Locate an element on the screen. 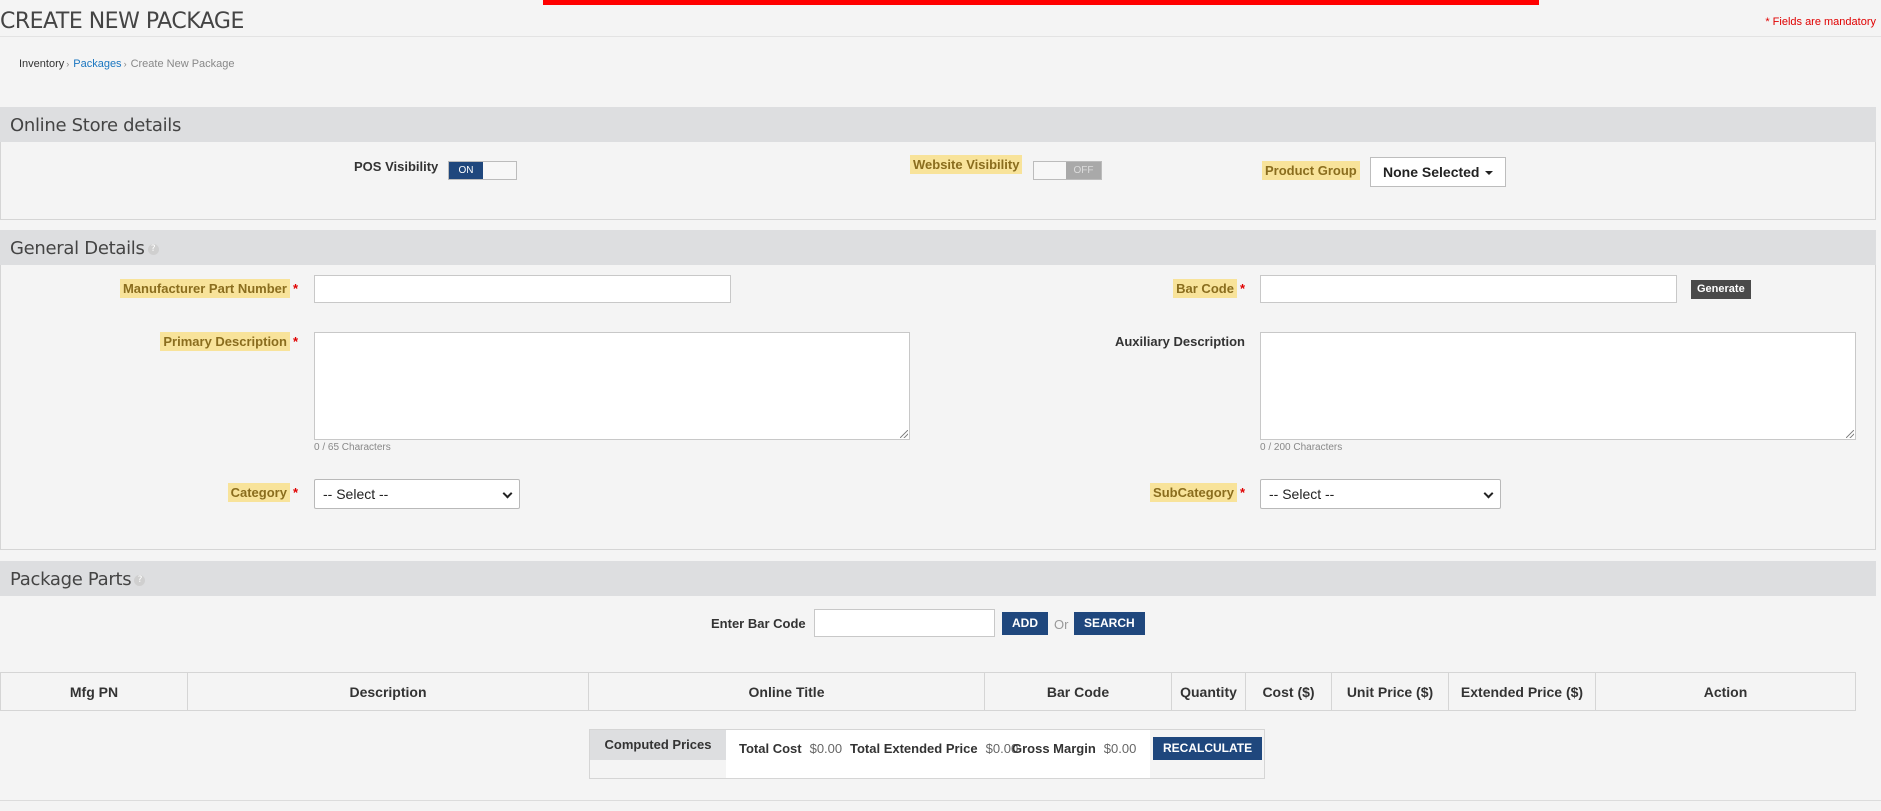 This screenshot has height=811, width=1881. column-action: Action is located at coordinates (1725, 691).